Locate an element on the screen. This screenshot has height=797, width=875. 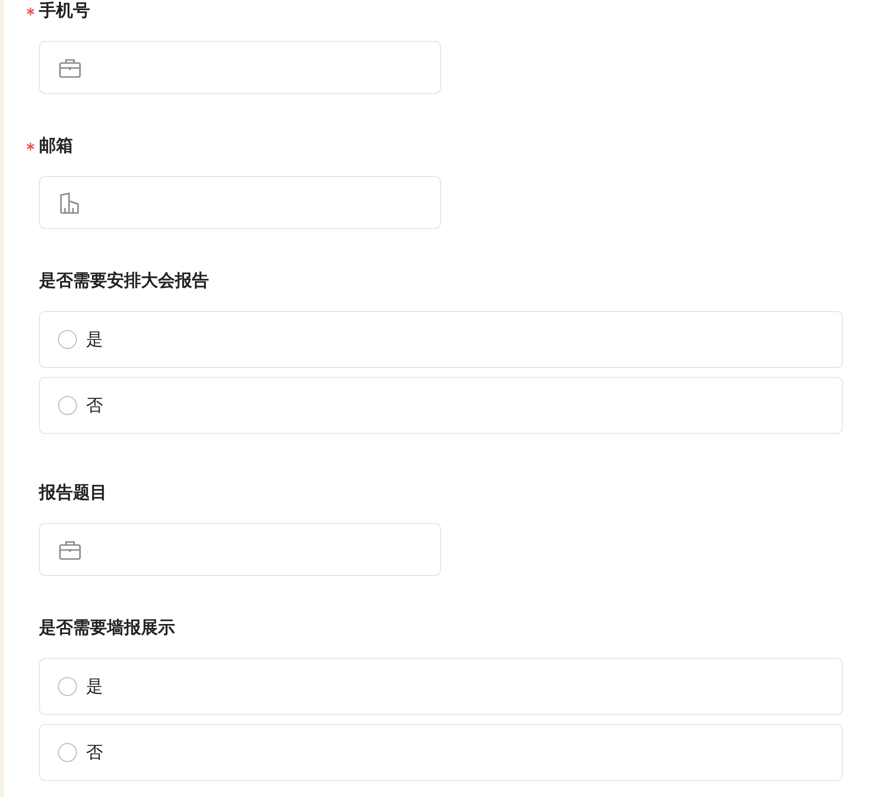
field-label: 是否需要安排大会报告 is located at coordinates (124, 281).